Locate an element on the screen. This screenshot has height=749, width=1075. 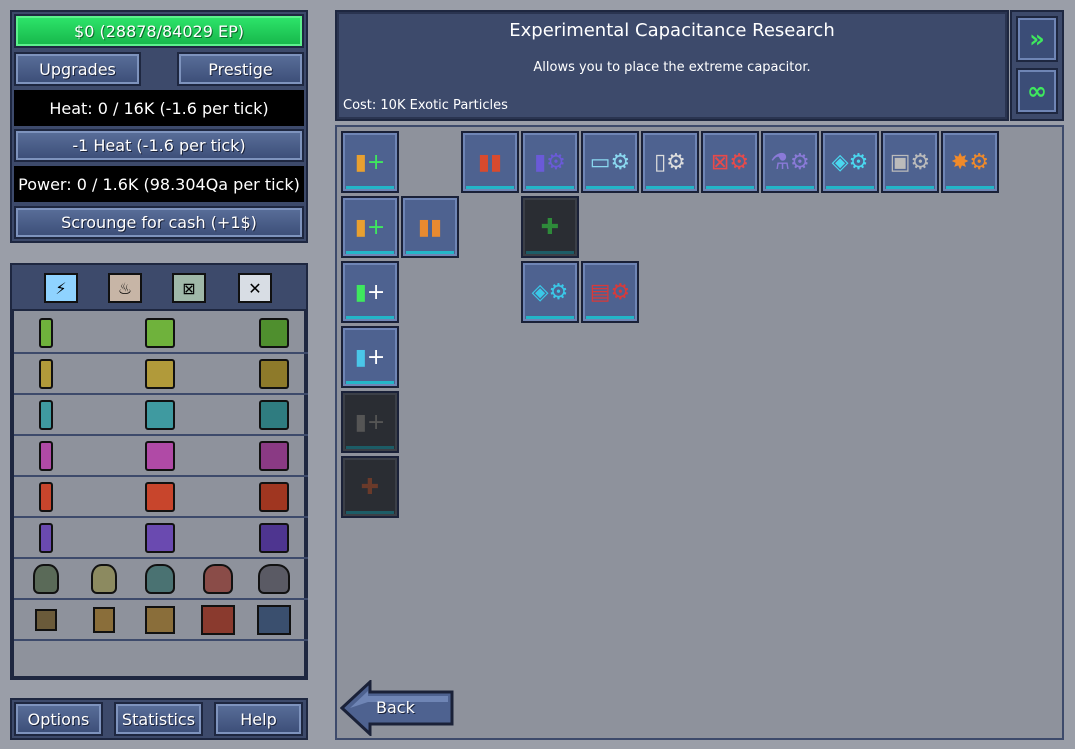
capacitor-icon: ▣⚙ is located at coordinates (910, 162).